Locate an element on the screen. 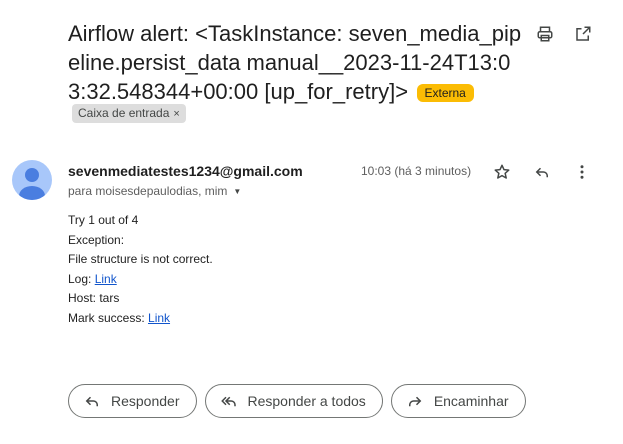 This screenshot has height=444, width=623. open-in-new-window-icon is located at coordinates (583, 34).